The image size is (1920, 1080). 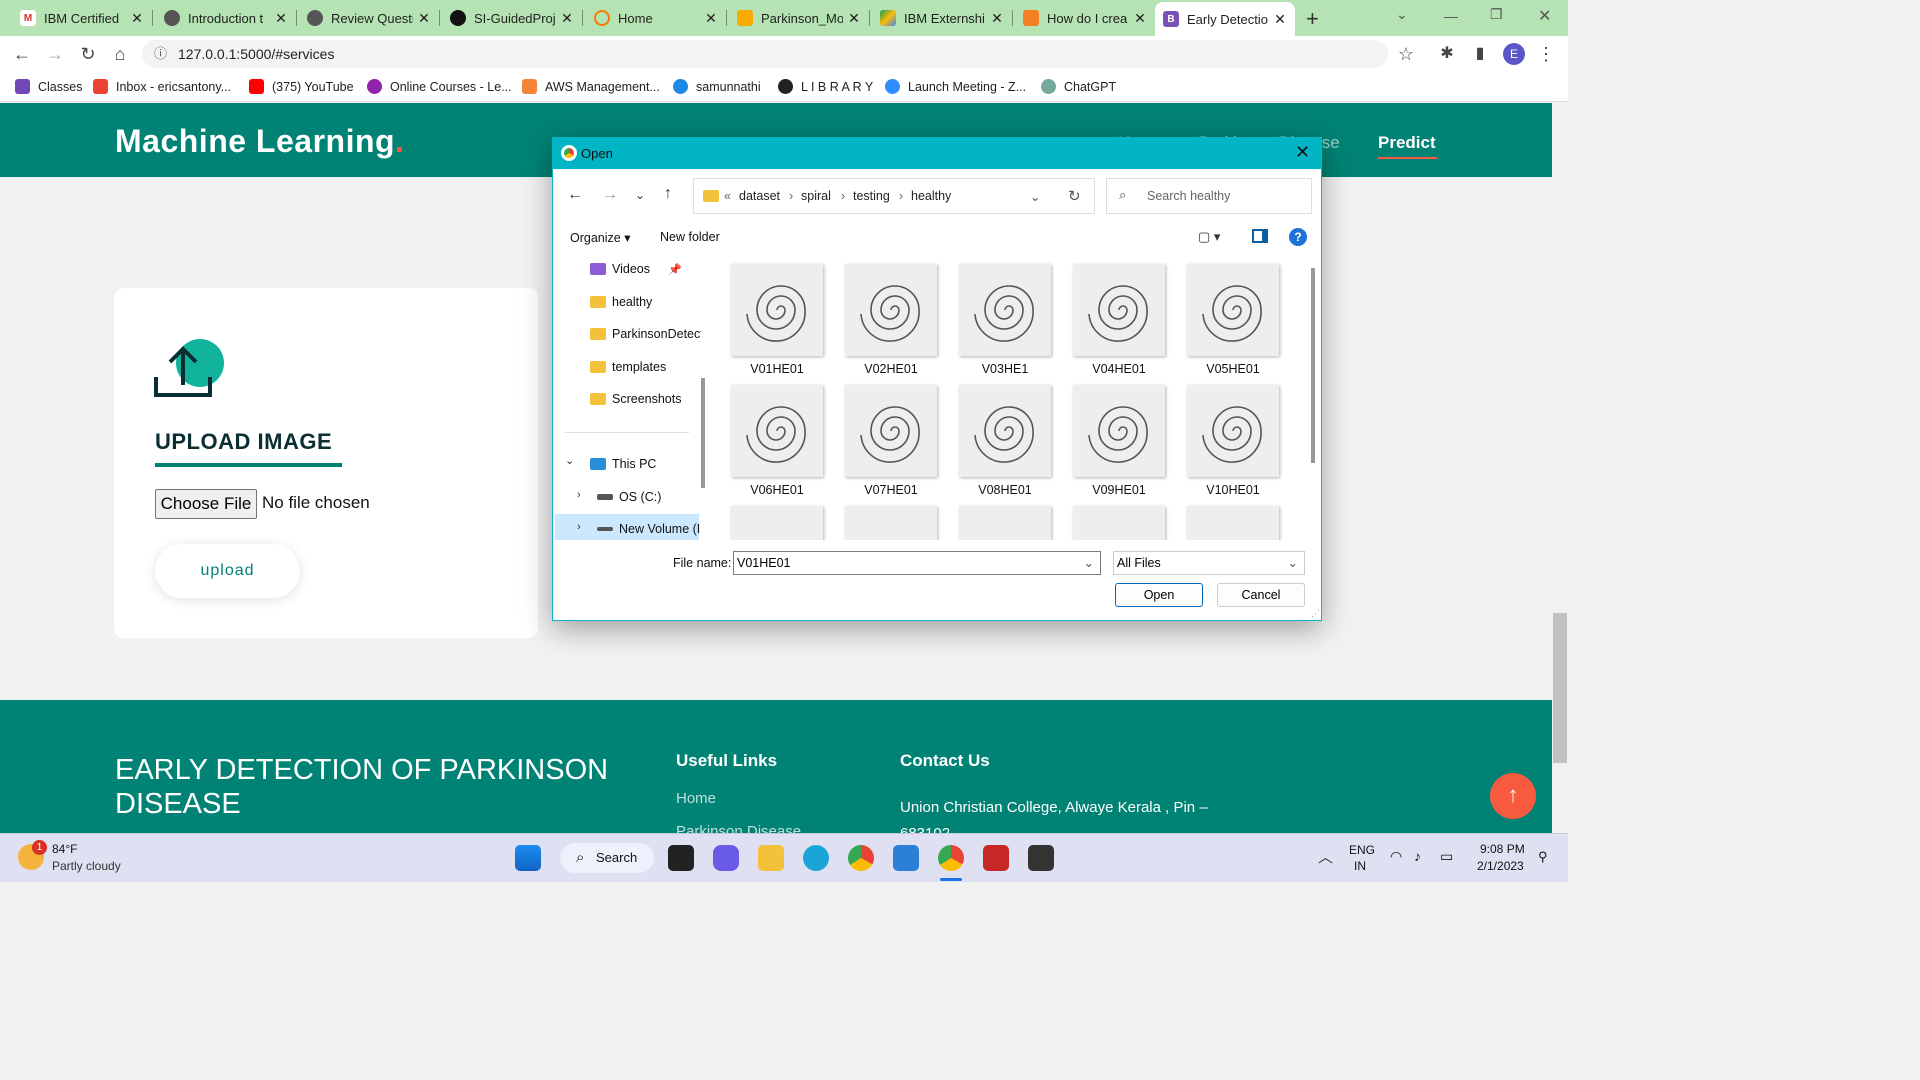 What do you see at coordinates (1313, 365) in the screenshot?
I see `file-grid-scrollbar` at bounding box center [1313, 365].